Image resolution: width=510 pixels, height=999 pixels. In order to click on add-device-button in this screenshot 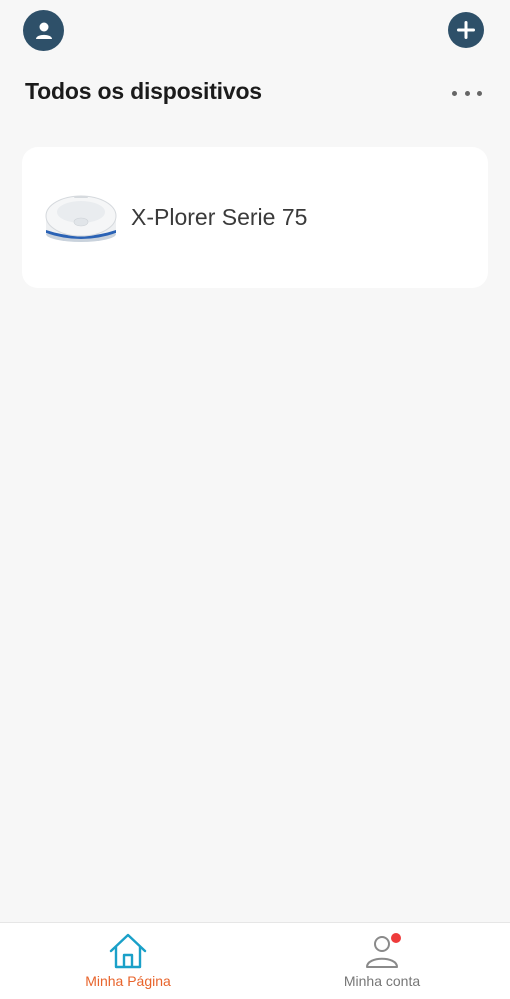, I will do `click(466, 30)`.